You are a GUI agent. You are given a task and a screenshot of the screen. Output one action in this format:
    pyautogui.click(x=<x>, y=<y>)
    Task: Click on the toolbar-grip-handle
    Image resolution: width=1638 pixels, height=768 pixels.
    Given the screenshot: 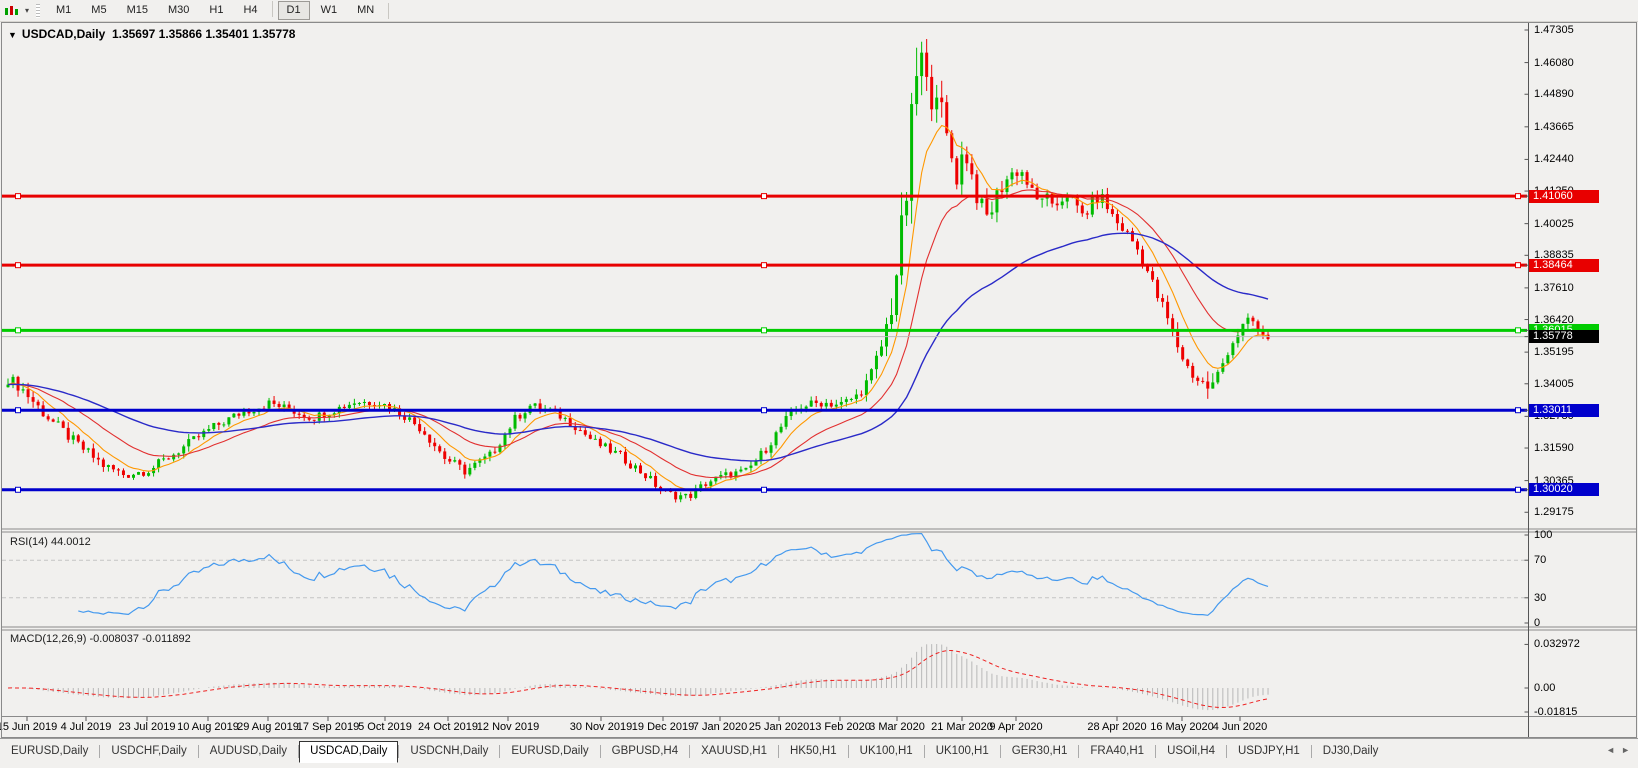 What is the action you would take?
    pyautogui.click(x=38, y=10)
    